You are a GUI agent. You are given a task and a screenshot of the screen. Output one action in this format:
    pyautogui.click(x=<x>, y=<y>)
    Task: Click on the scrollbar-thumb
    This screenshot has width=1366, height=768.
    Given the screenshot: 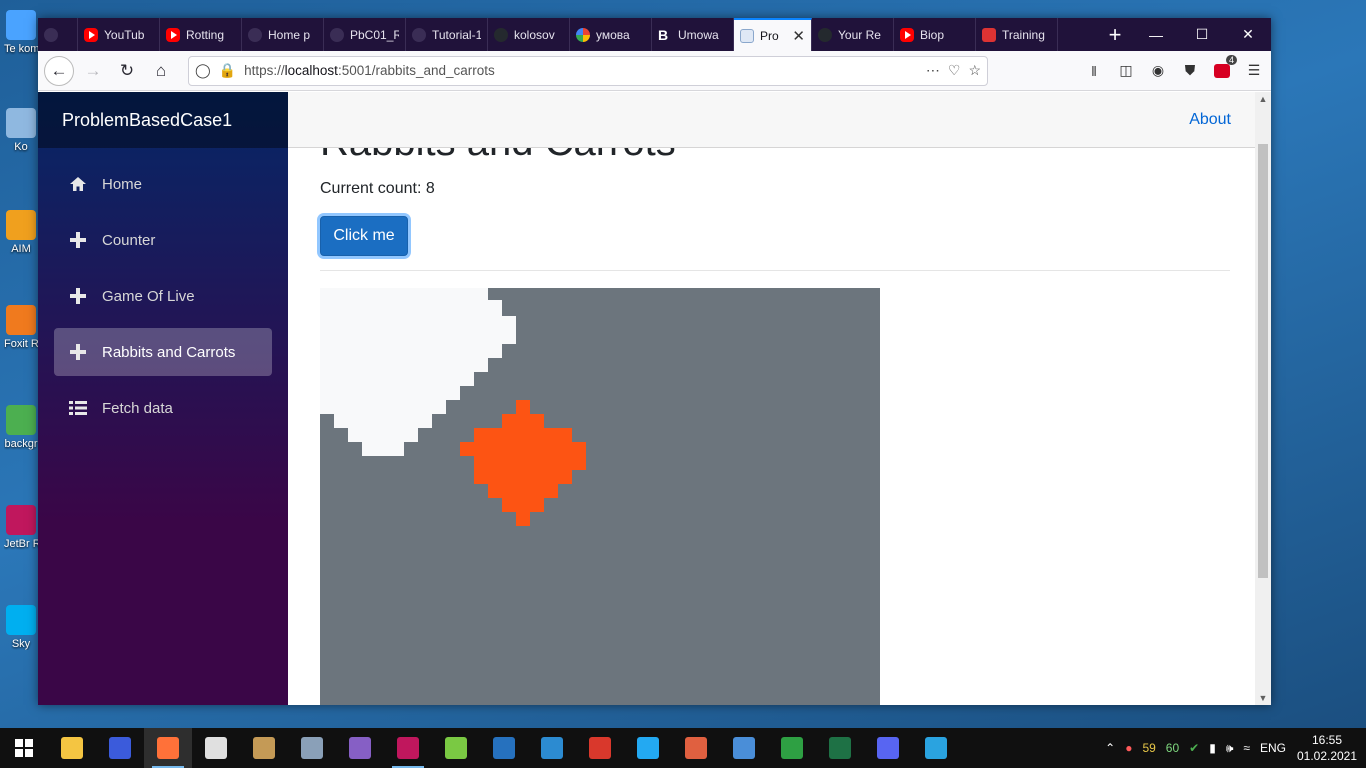 What is the action you would take?
    pyautogui.click(x=1263, y=361)
    